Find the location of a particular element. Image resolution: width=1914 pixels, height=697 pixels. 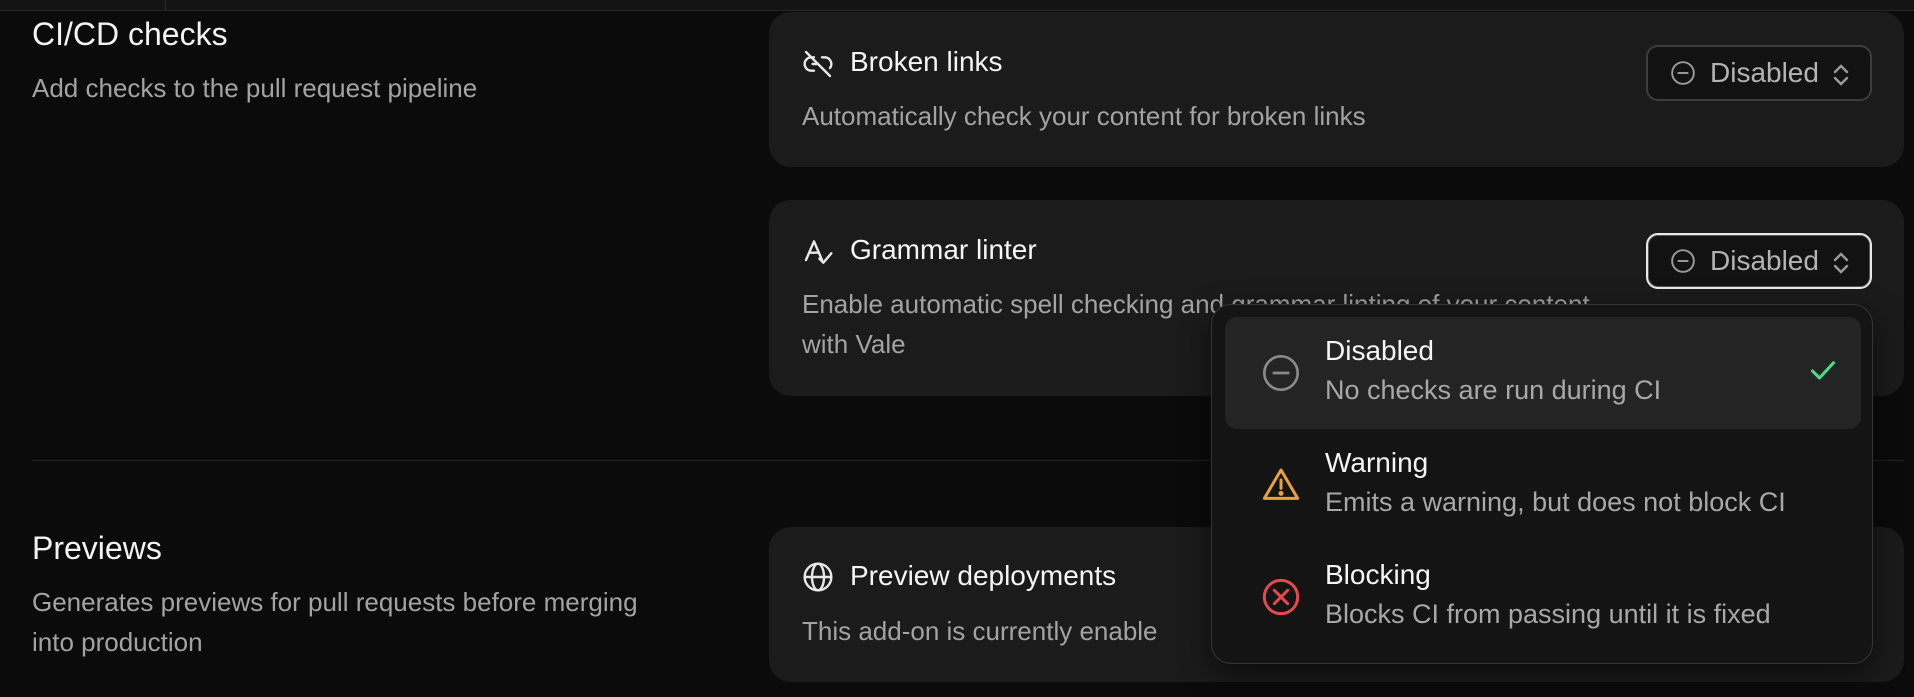

section-title-previews: Previews is located at coordinates (97, 548).